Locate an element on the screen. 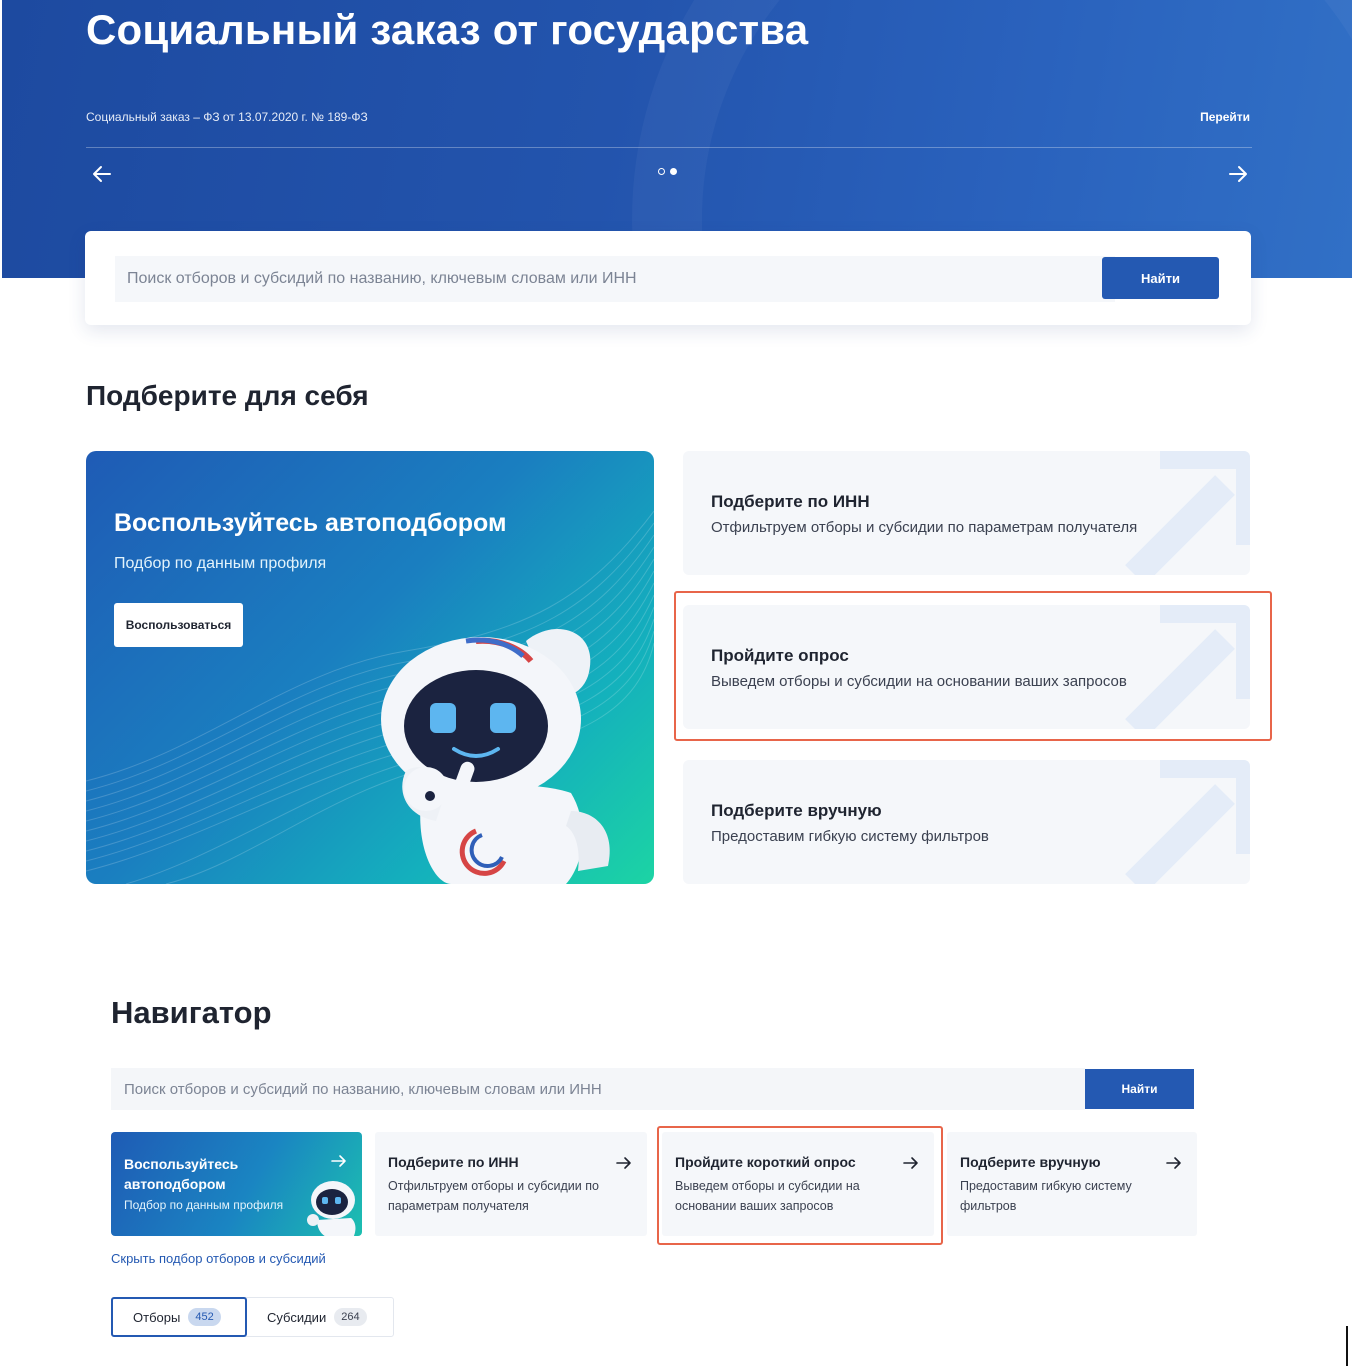 Image resolution: width=1352 pixels, height=1366 pixels. search-button: Найти is located at coordinates (1160, 278).